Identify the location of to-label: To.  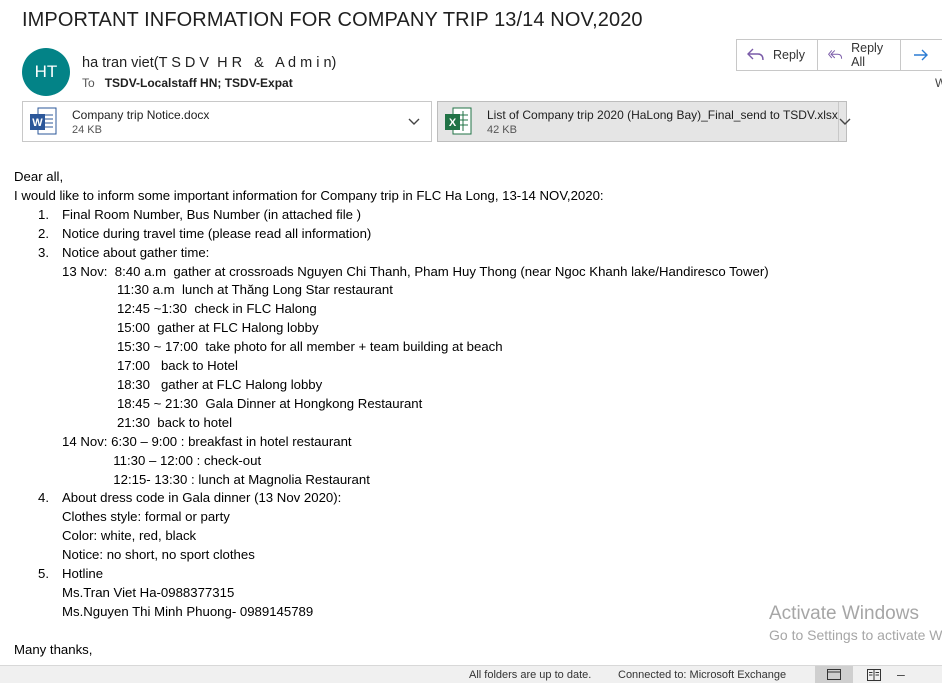
(88, 83).